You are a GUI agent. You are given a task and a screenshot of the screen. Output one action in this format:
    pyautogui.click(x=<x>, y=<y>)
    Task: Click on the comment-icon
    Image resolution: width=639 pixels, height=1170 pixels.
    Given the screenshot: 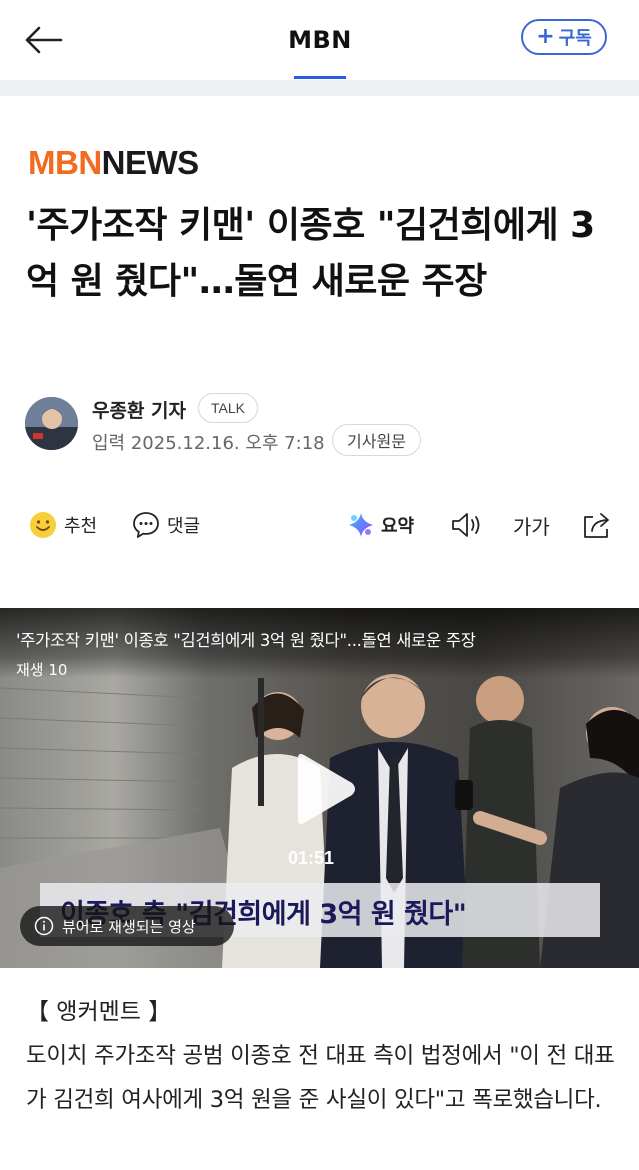 What is the action you would take?
    pyautogui.click(x=146, y=525)
    